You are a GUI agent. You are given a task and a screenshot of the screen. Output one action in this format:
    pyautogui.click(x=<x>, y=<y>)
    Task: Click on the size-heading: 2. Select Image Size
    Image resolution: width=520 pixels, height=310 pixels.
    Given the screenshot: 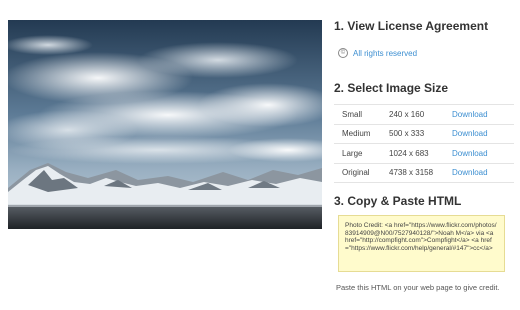 What is the action you would take?
    pyautogui.click(x=391, y=88)
    